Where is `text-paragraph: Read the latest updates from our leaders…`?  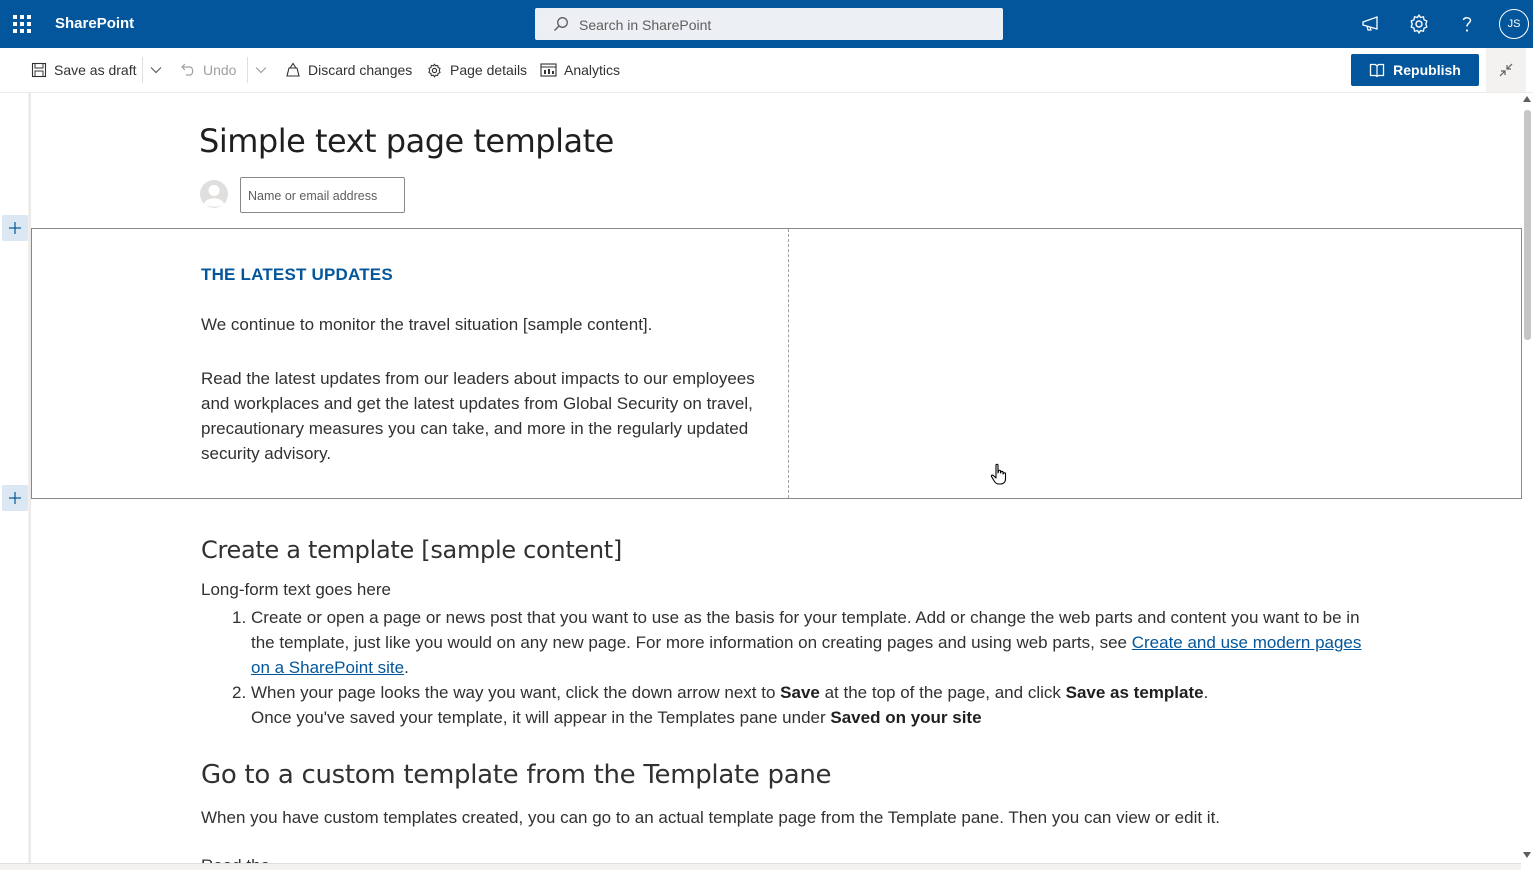
text-paragraph: Read the latest updates from our leaders… is located at coordinates (486, 416).